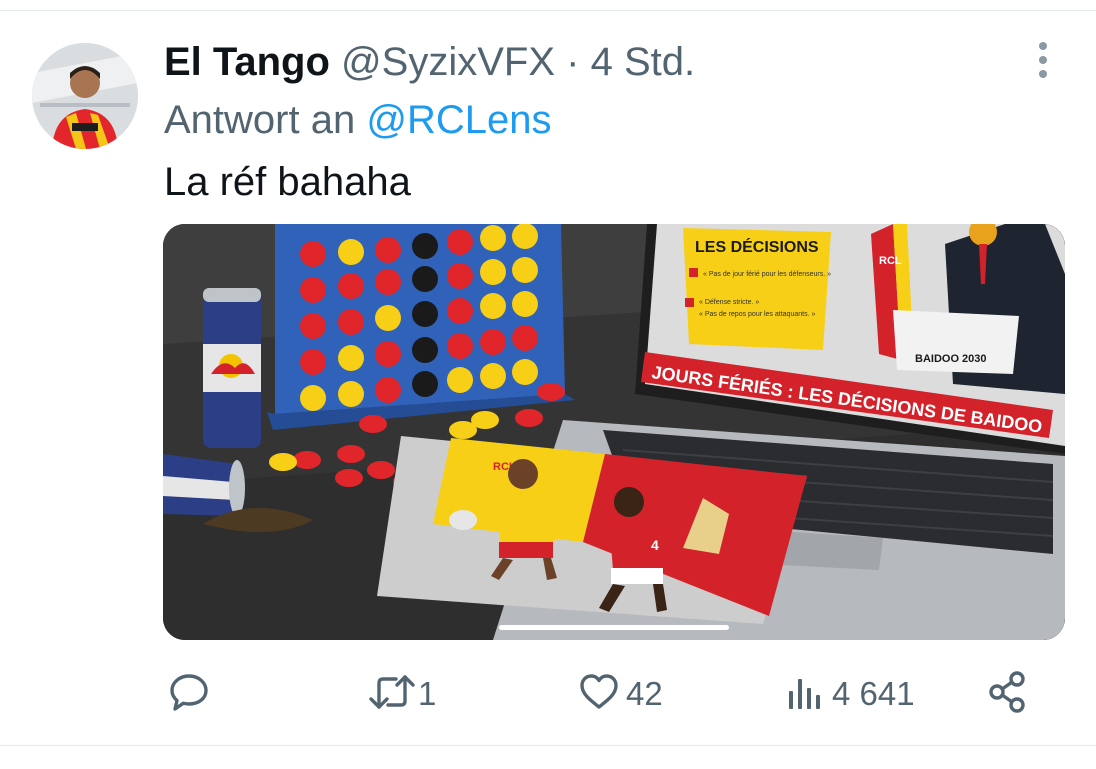  Describe the element at coordinates (548, 745) in the screenshot. I see `bottom-divider` at that location.